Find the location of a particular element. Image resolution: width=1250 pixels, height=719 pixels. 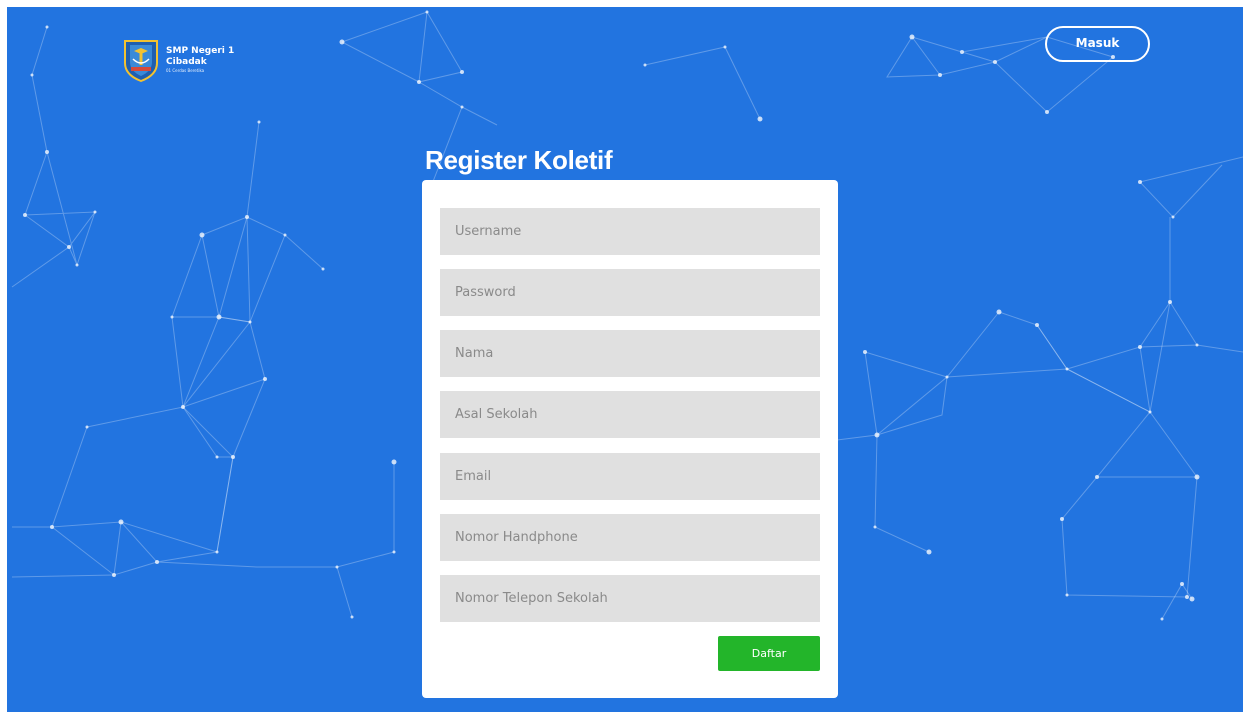

email-input is located at coordinates (630, 476).